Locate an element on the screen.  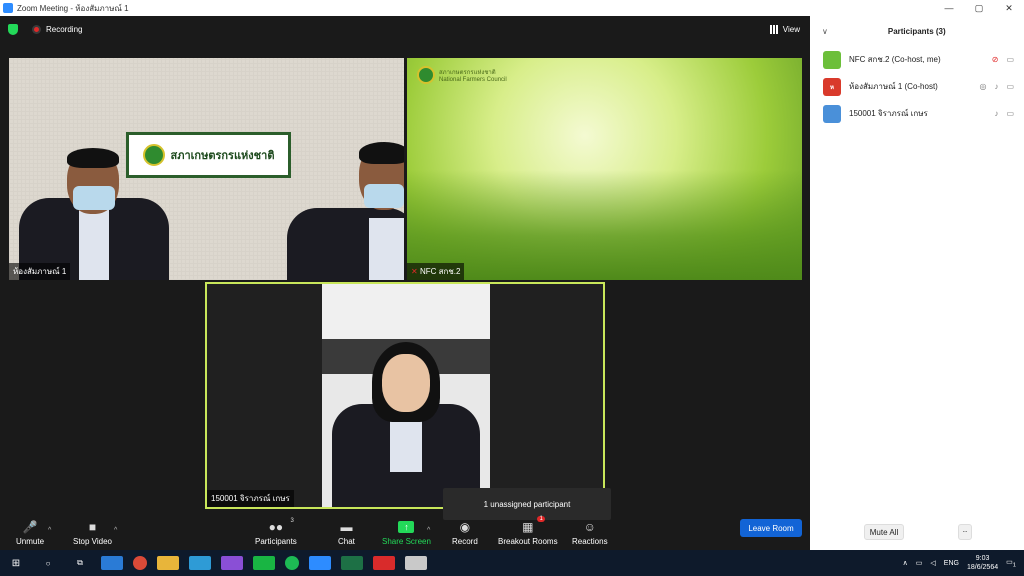
breakout-rooms-button: ▦ 1 Breakout Rooms is located at coordinates (528, 531).